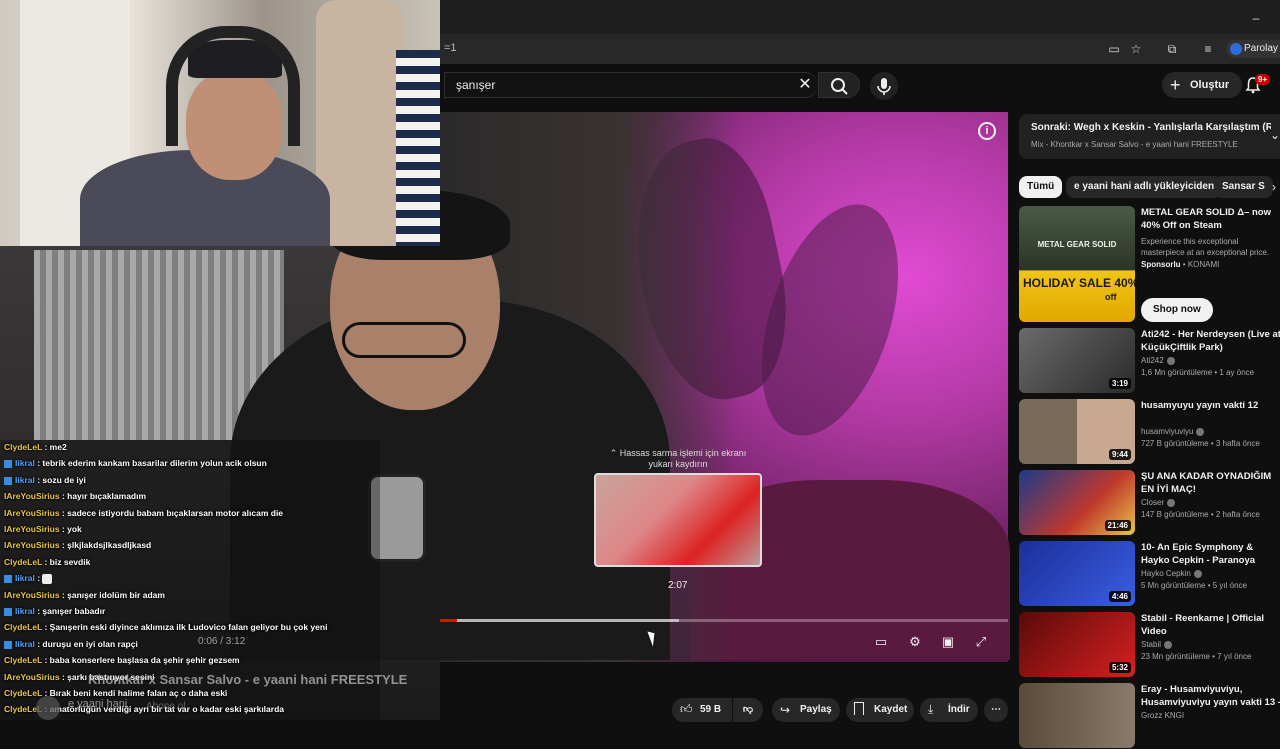  What do you see at coordinates (97, 704) in the screenshot?
I see `channel-name: e yaani hani` at bounding box center [97, 704].